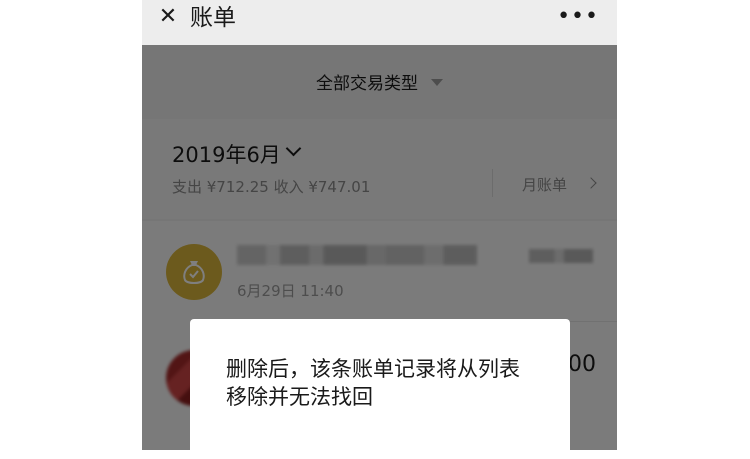  What do you see at coordinates (213, 18) in the screenshot?
I see `page-title: 账单` at bounding box center [213, 18].